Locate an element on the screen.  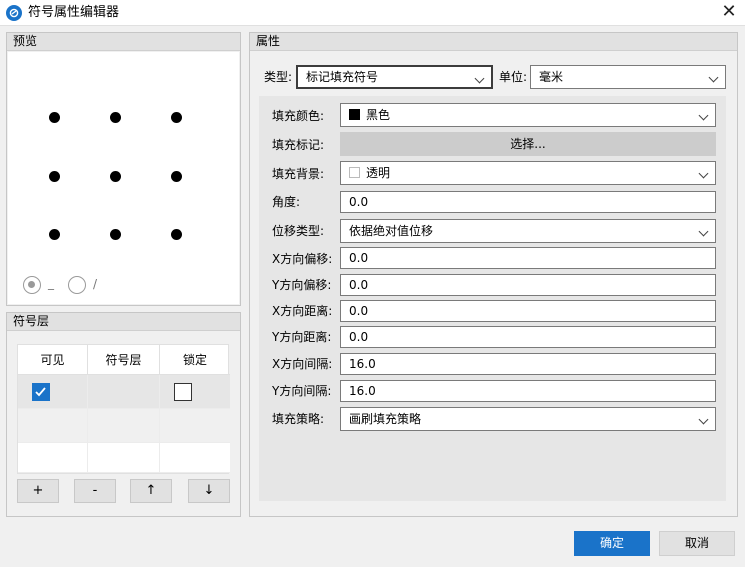
x-offset-label: X方向偏移: is located at coordinates (302, 259).